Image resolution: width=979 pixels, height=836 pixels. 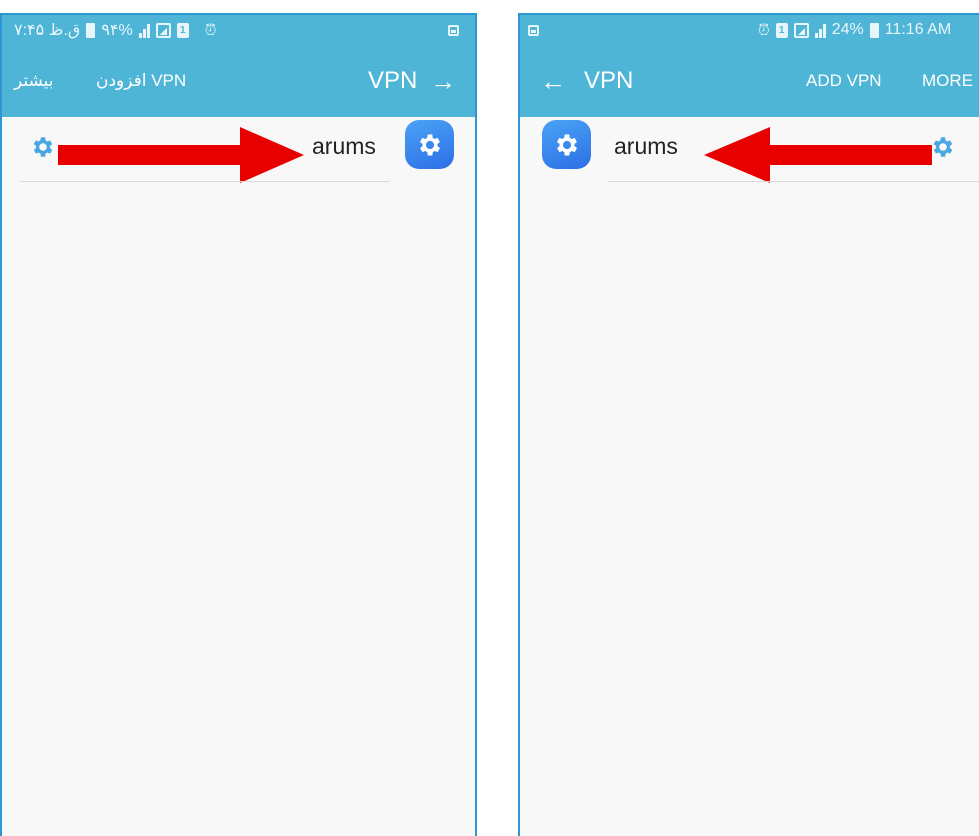 I want to click on back-arrow-icon: →, so click(x=443, y=81).